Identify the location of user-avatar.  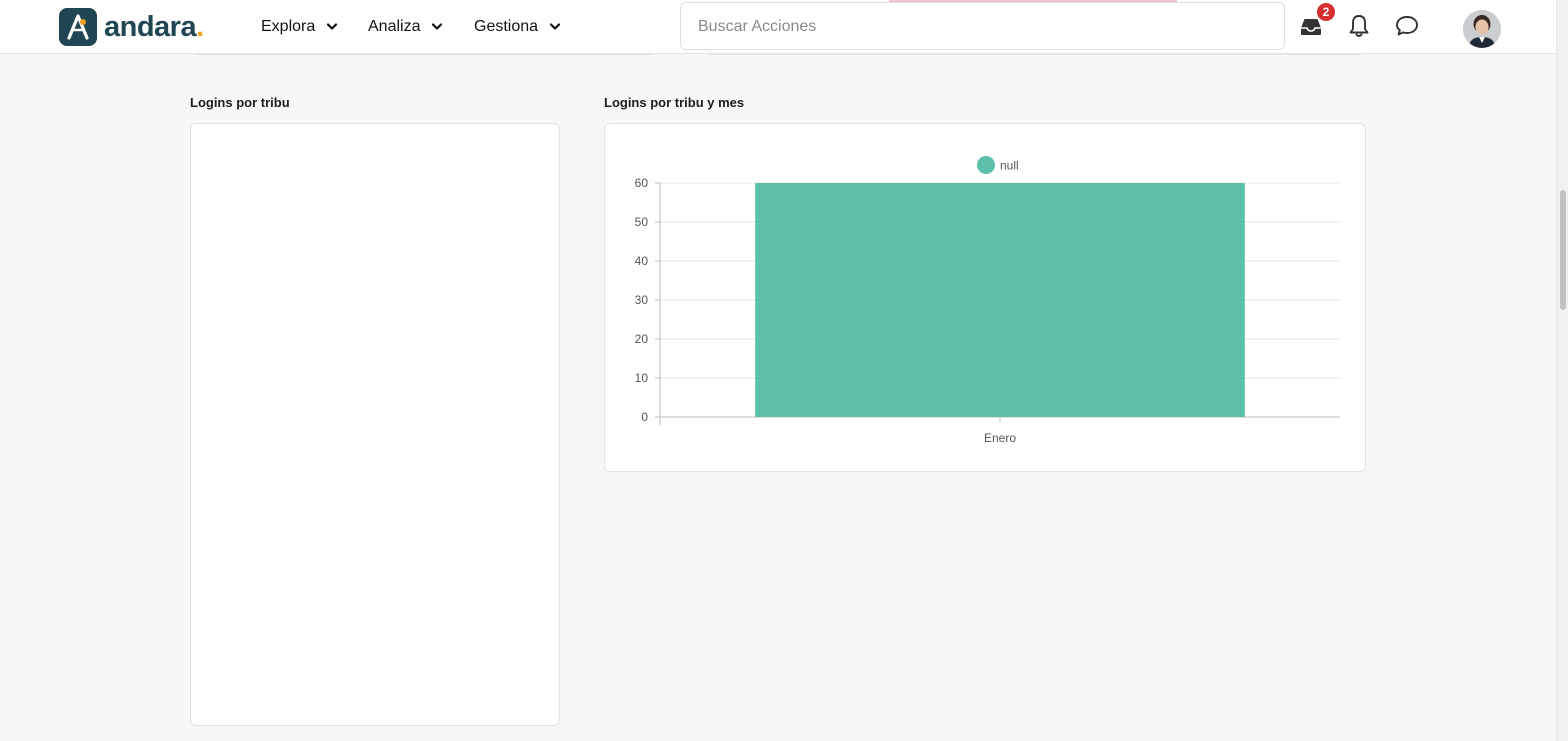
(1482, 29).